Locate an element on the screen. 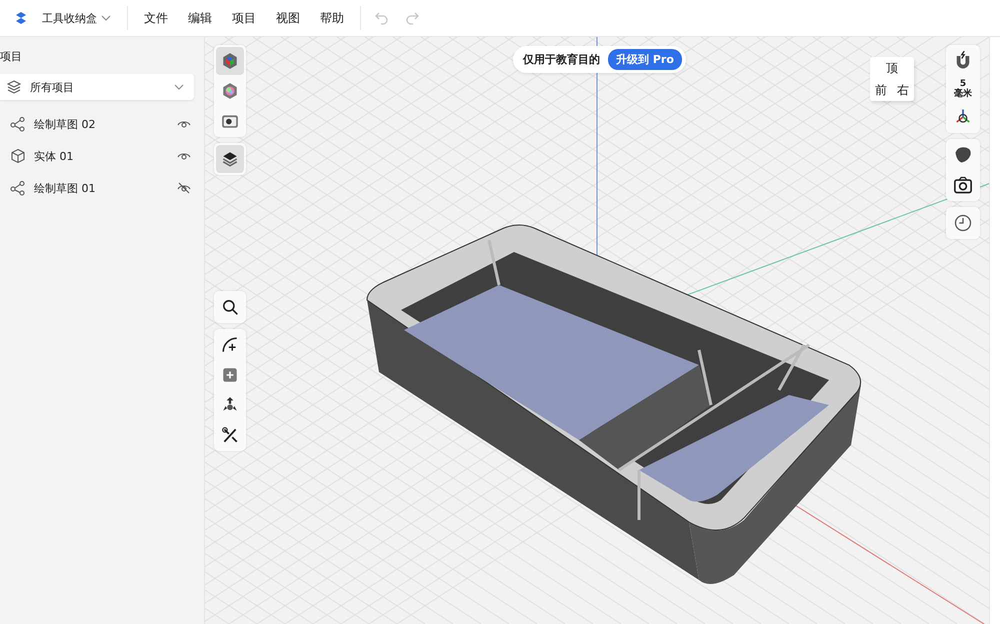  tree-item: 绘制草图 01 is located at coordinates (102, 188).